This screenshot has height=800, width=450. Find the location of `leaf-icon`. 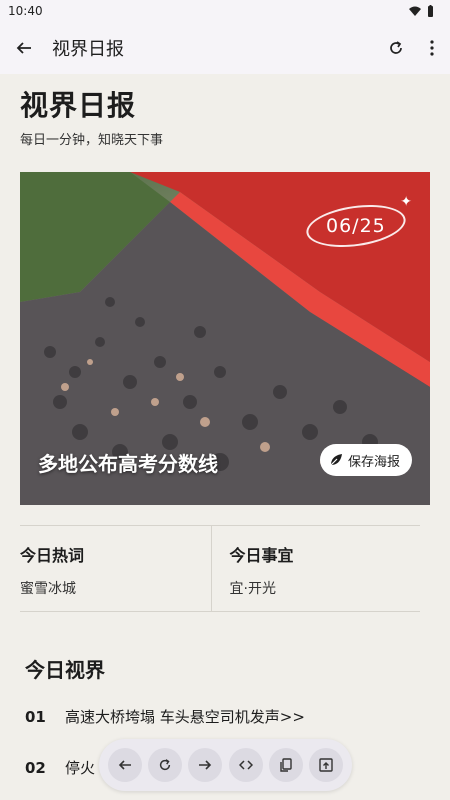

leaf-icon is located at coordinates (336, 460).